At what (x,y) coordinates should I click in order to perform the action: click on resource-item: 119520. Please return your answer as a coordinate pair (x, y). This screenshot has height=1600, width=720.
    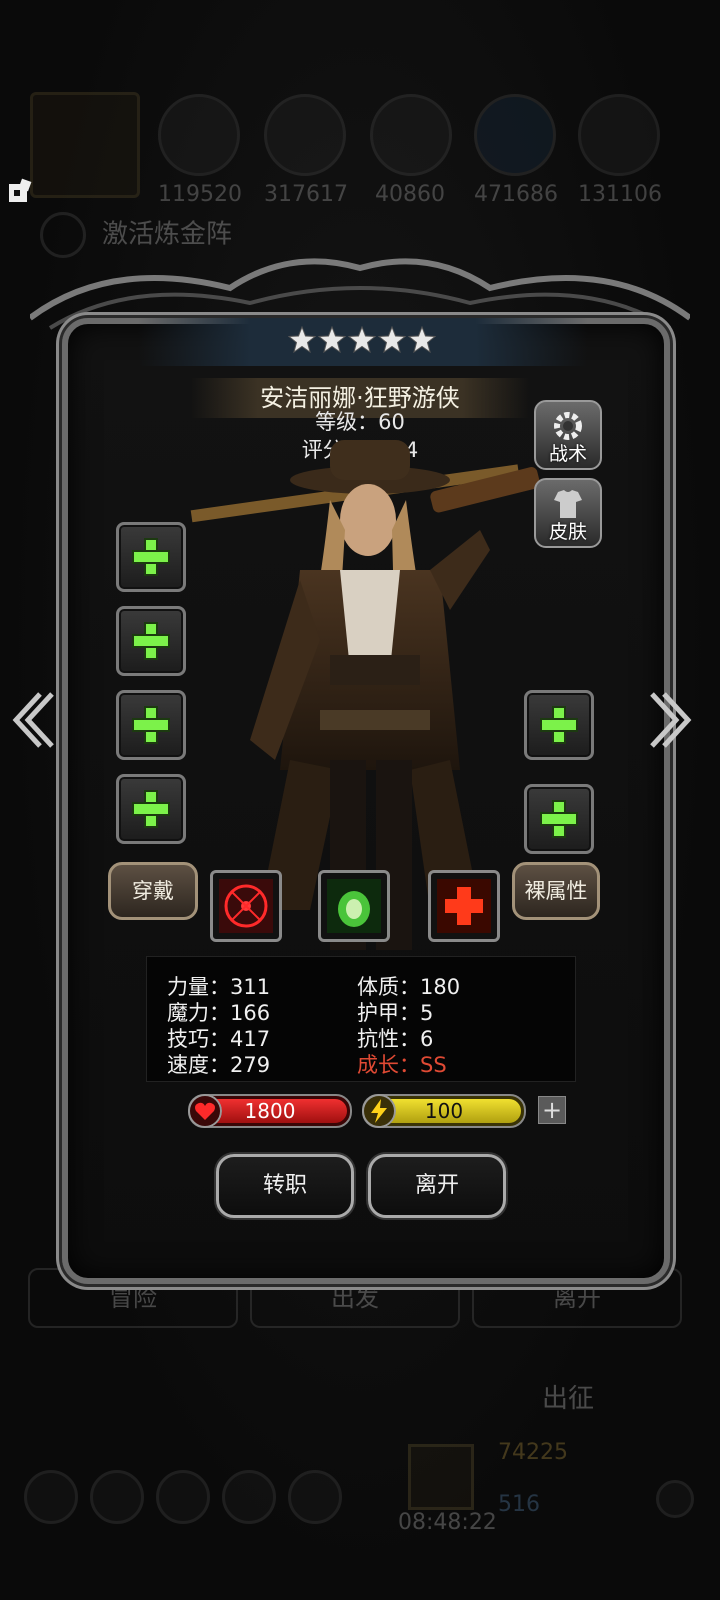
    Looking at the image, I should click on (200, 150).